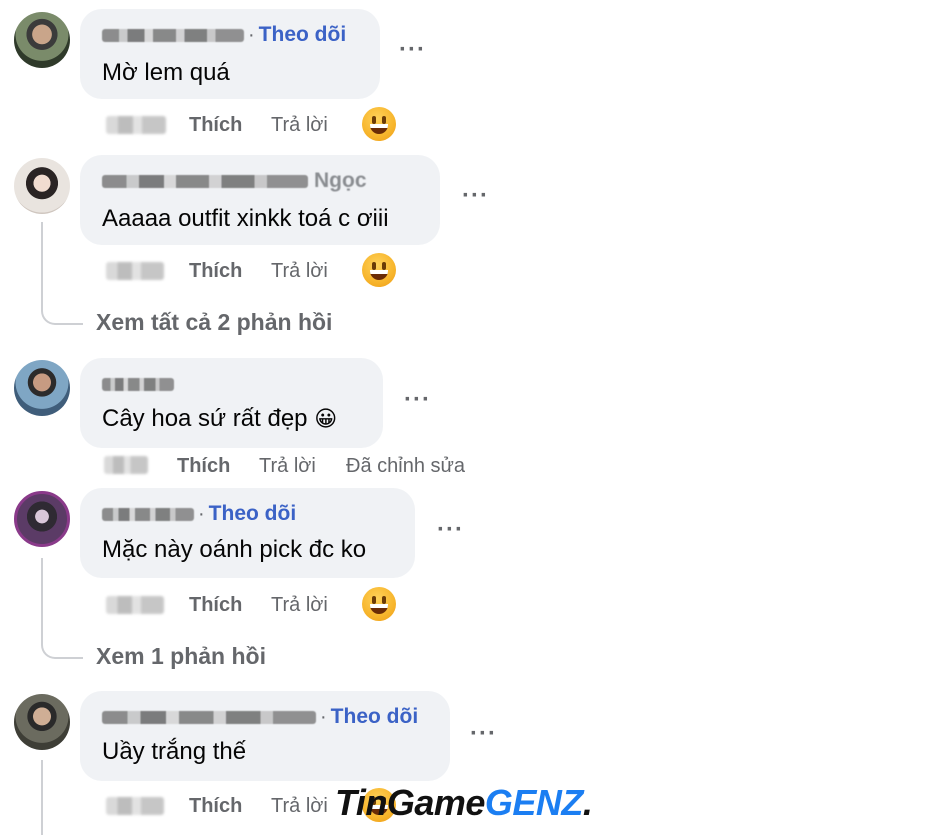 This screenshot has width=940, height=835. Describe the element at coordinates (534, 802) in the screenshot. I see `watermark-part-2: GENZ` at that location.